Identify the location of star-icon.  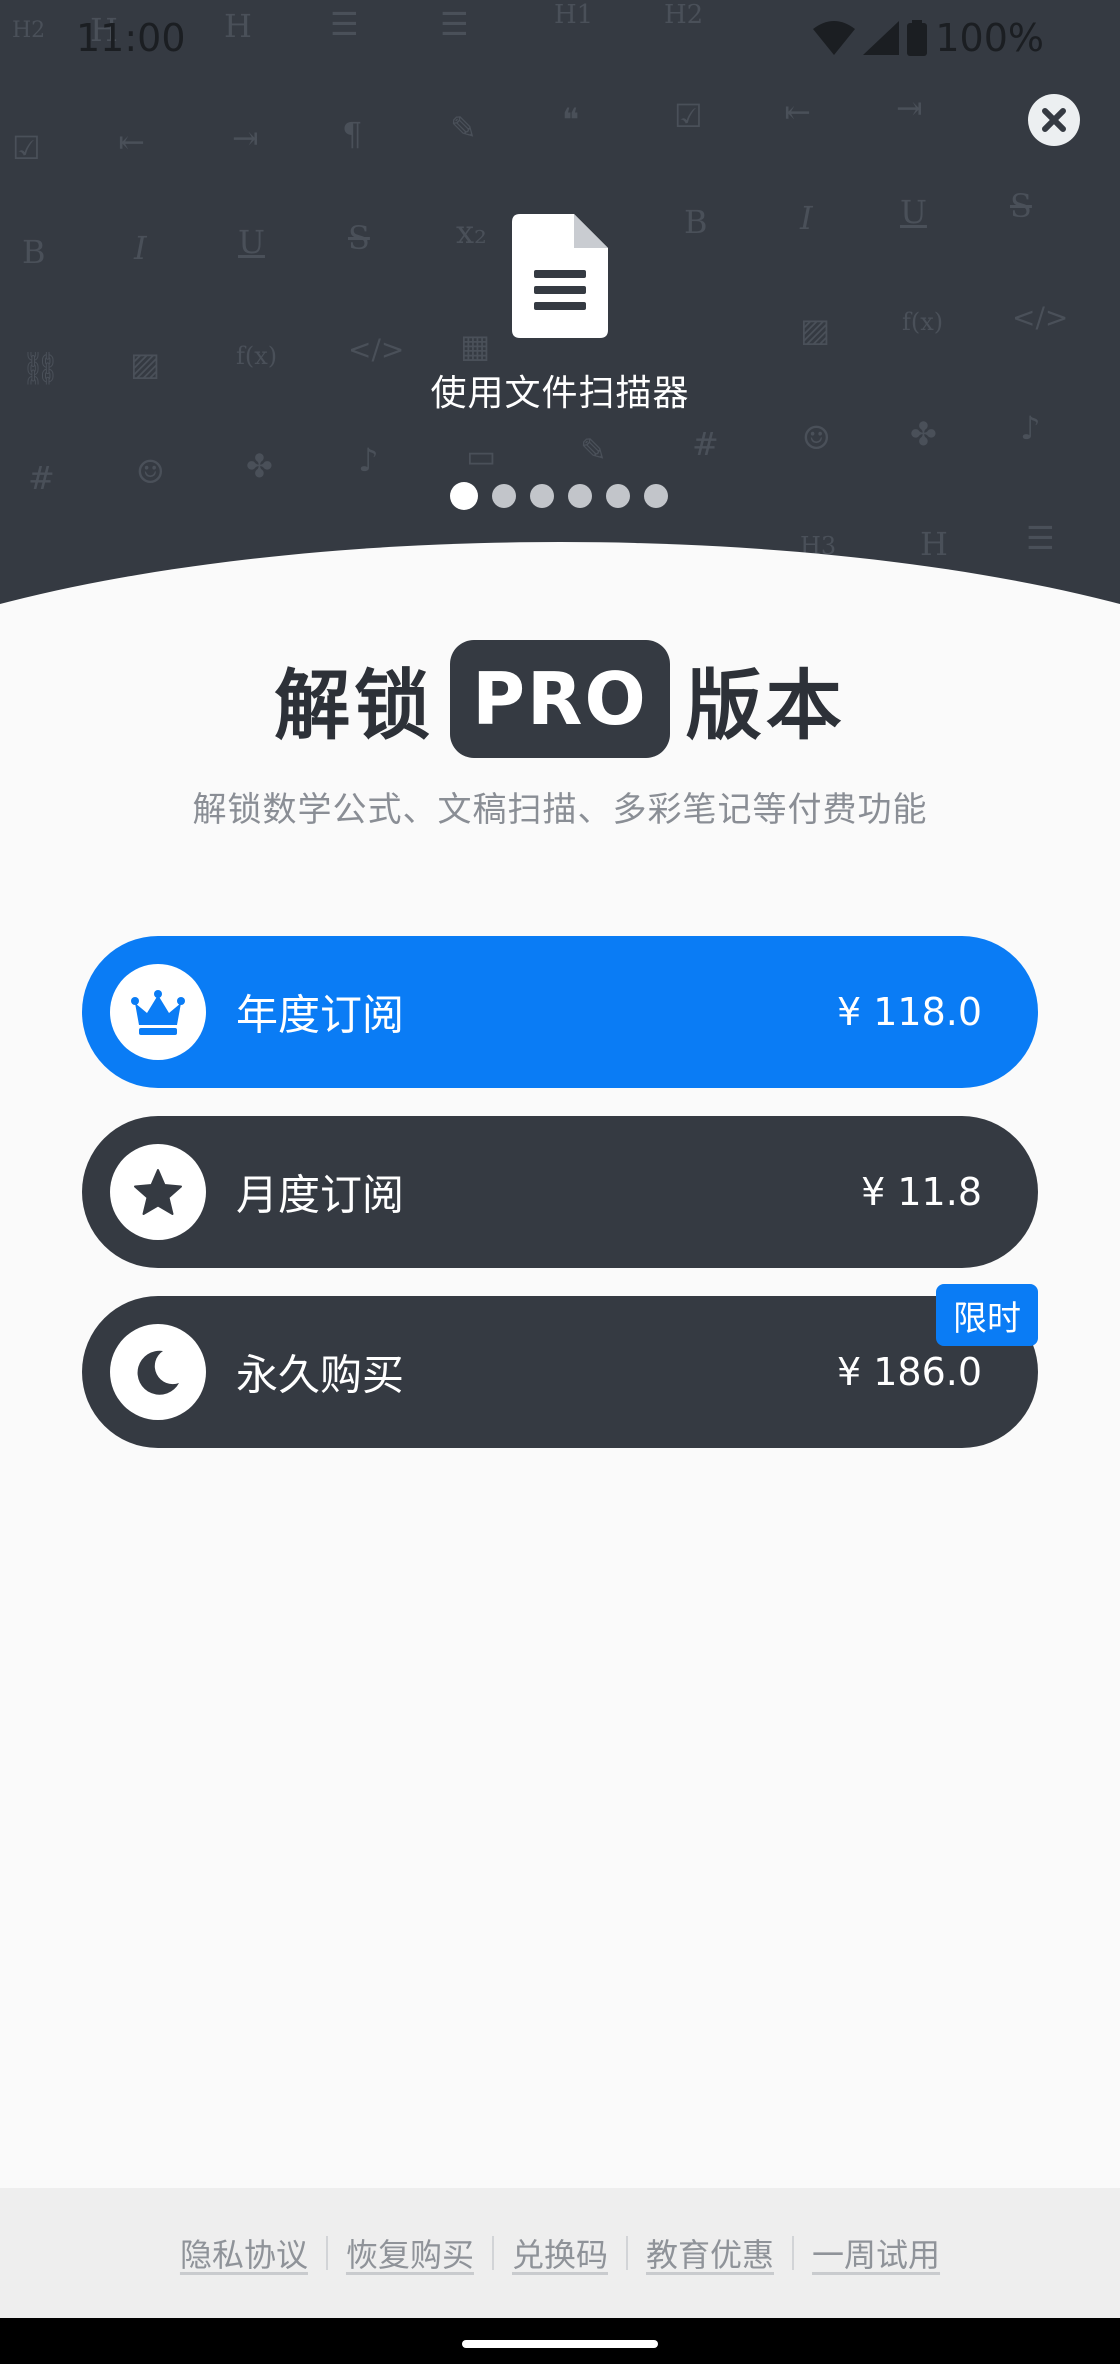
(158, 1192).